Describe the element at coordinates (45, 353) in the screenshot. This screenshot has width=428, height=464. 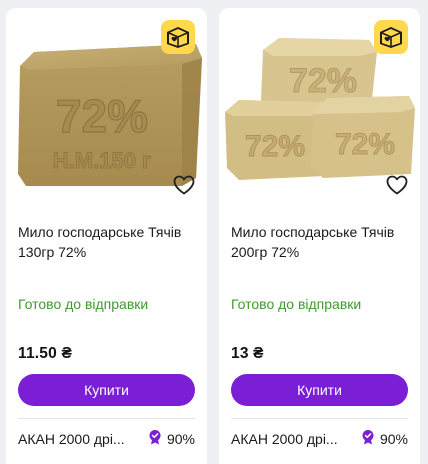
I see `product-price: 11.50 ₴` at that location.